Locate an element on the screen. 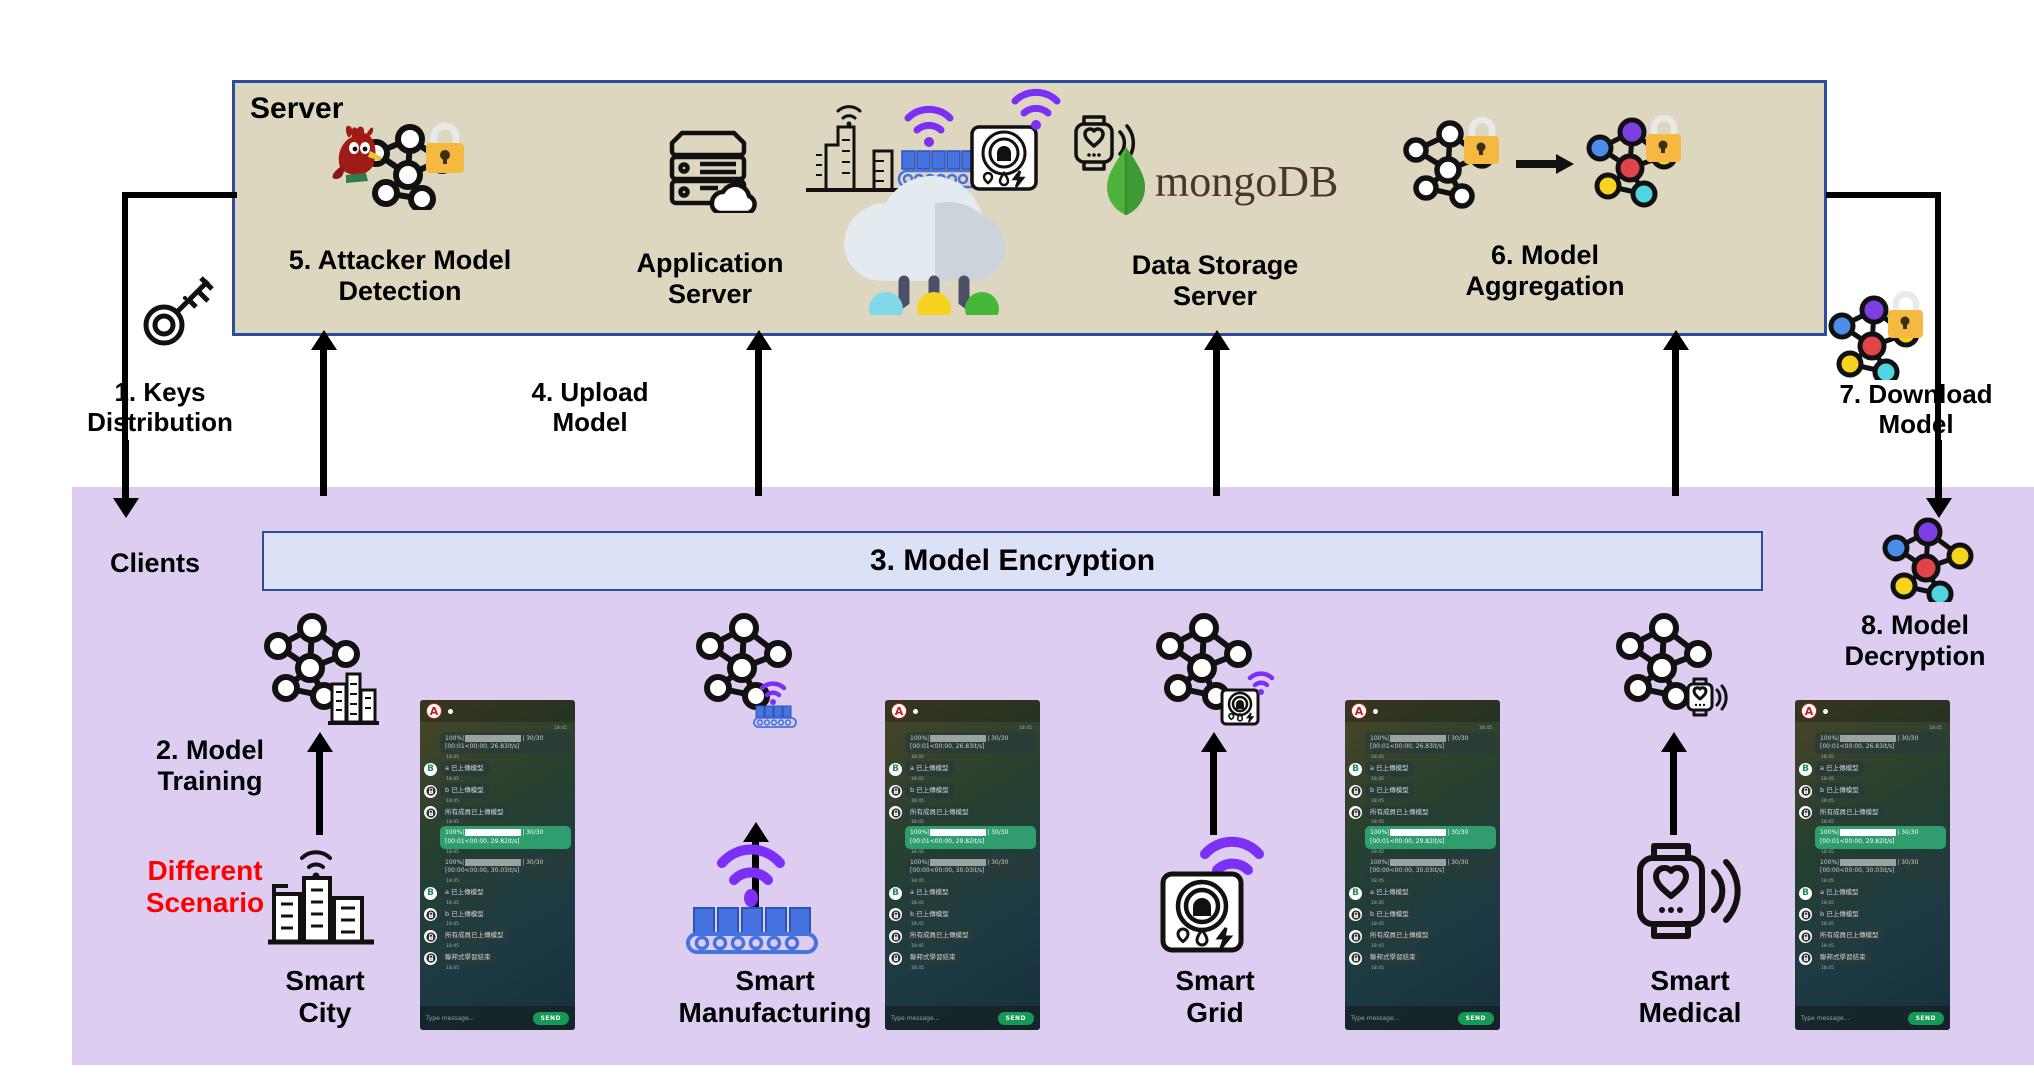  chat-avatar-a: A is located at coordinates (1359, 711).